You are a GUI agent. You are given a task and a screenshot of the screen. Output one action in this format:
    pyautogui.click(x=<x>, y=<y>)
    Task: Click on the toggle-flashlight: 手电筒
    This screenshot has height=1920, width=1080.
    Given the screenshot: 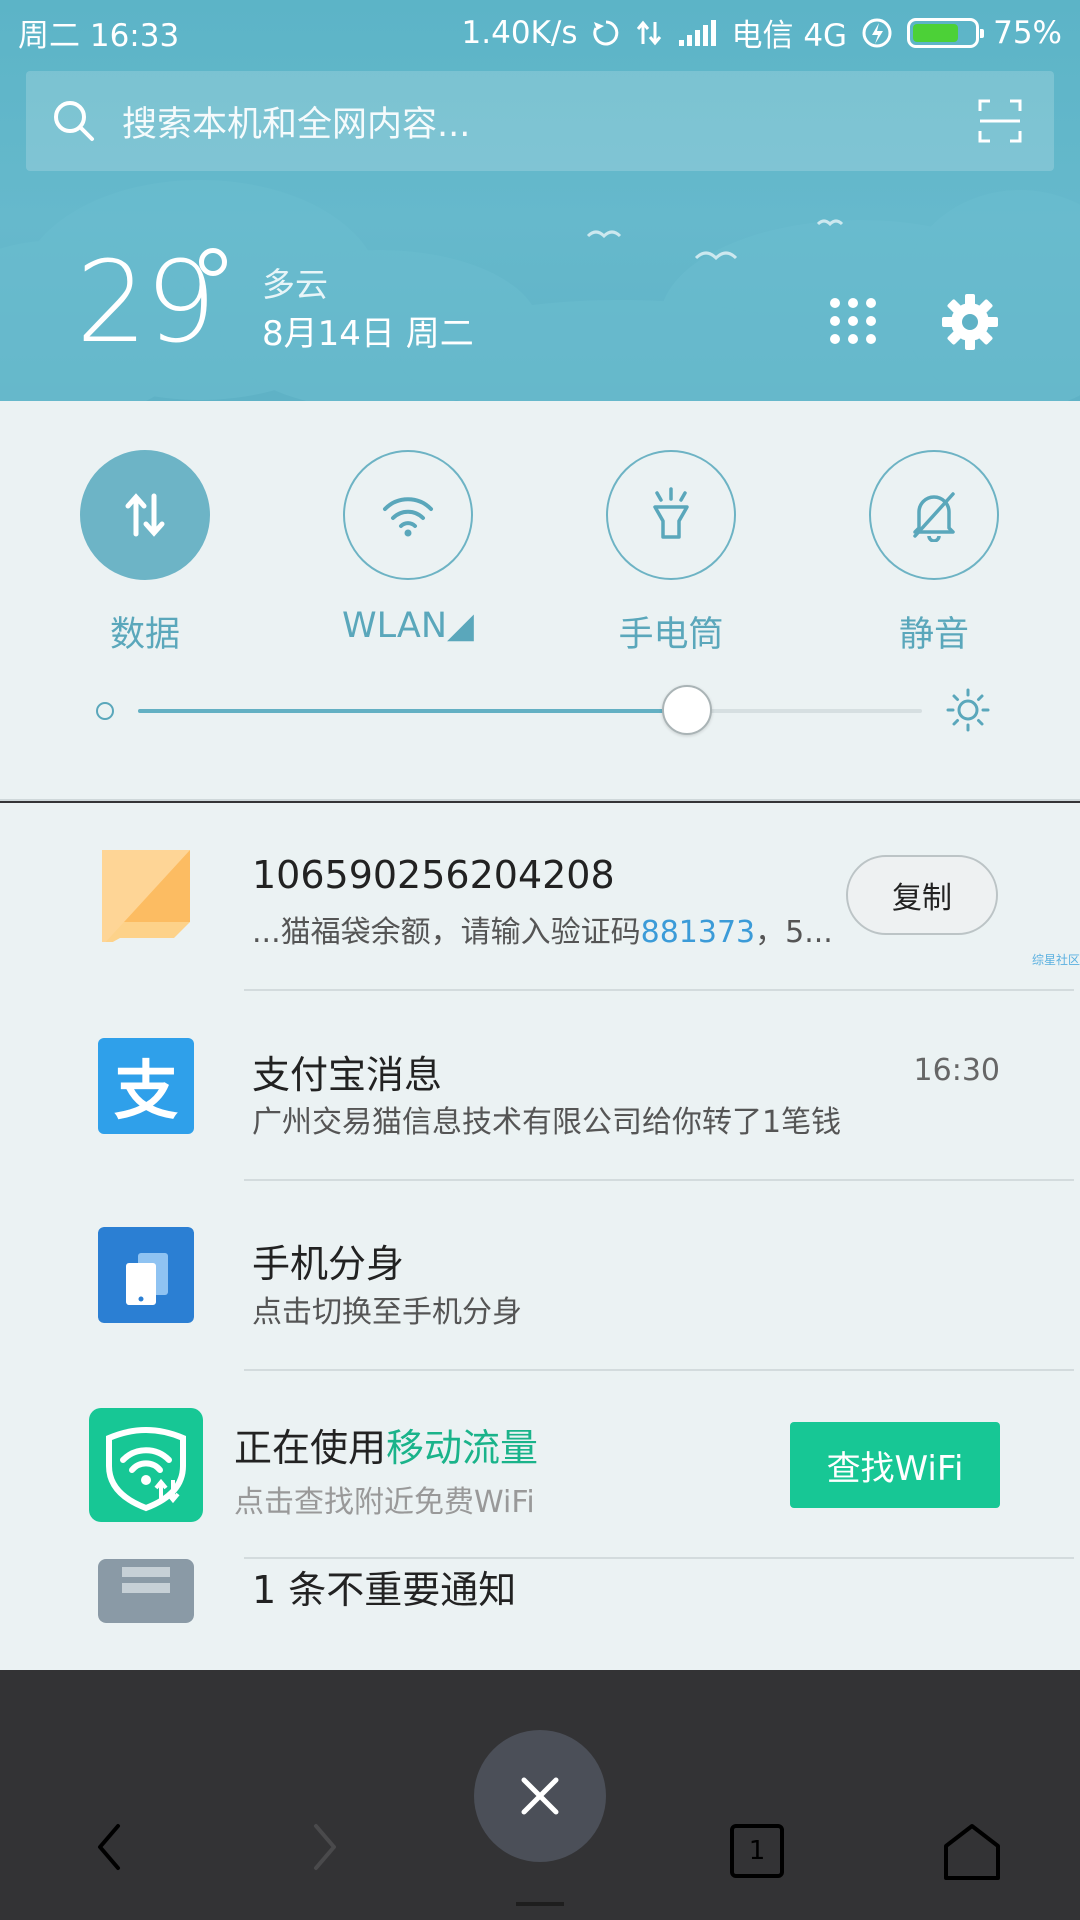 What is the action you would take?
    pyautogui.click(x=671, y=553)
    